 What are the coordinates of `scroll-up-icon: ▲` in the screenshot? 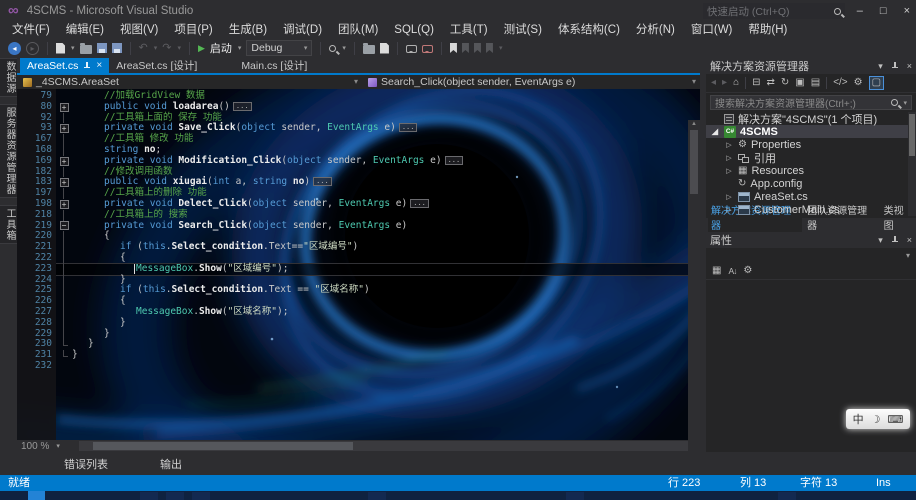 It's located at (694, 124).